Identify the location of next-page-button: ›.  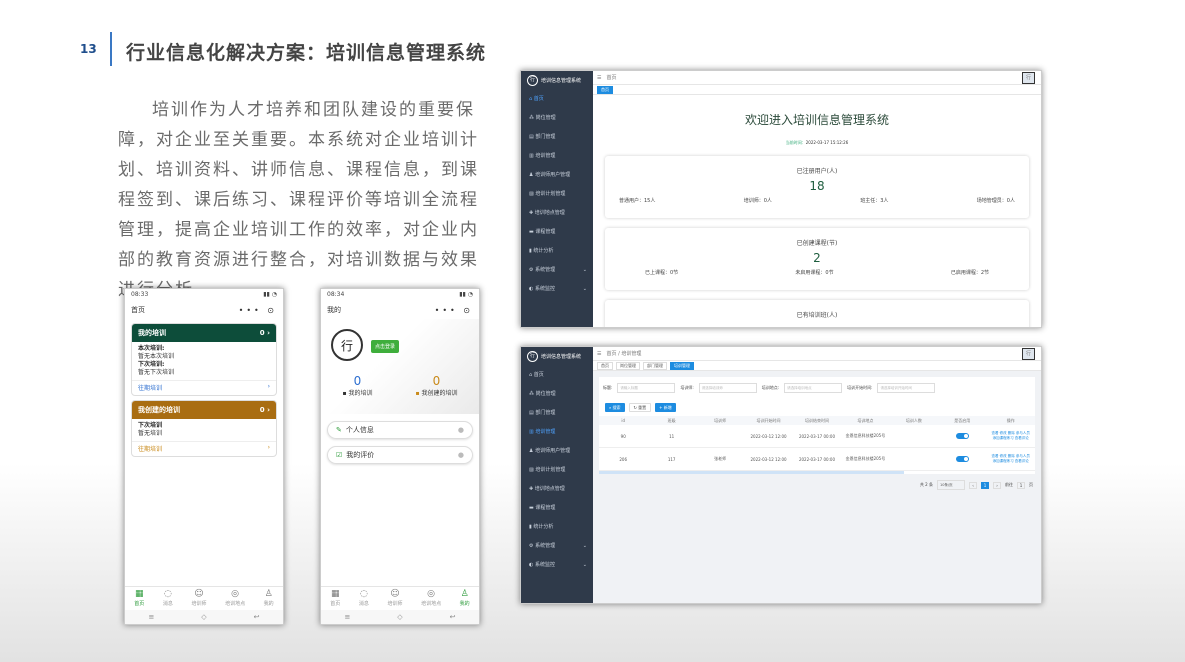
(997, 485).